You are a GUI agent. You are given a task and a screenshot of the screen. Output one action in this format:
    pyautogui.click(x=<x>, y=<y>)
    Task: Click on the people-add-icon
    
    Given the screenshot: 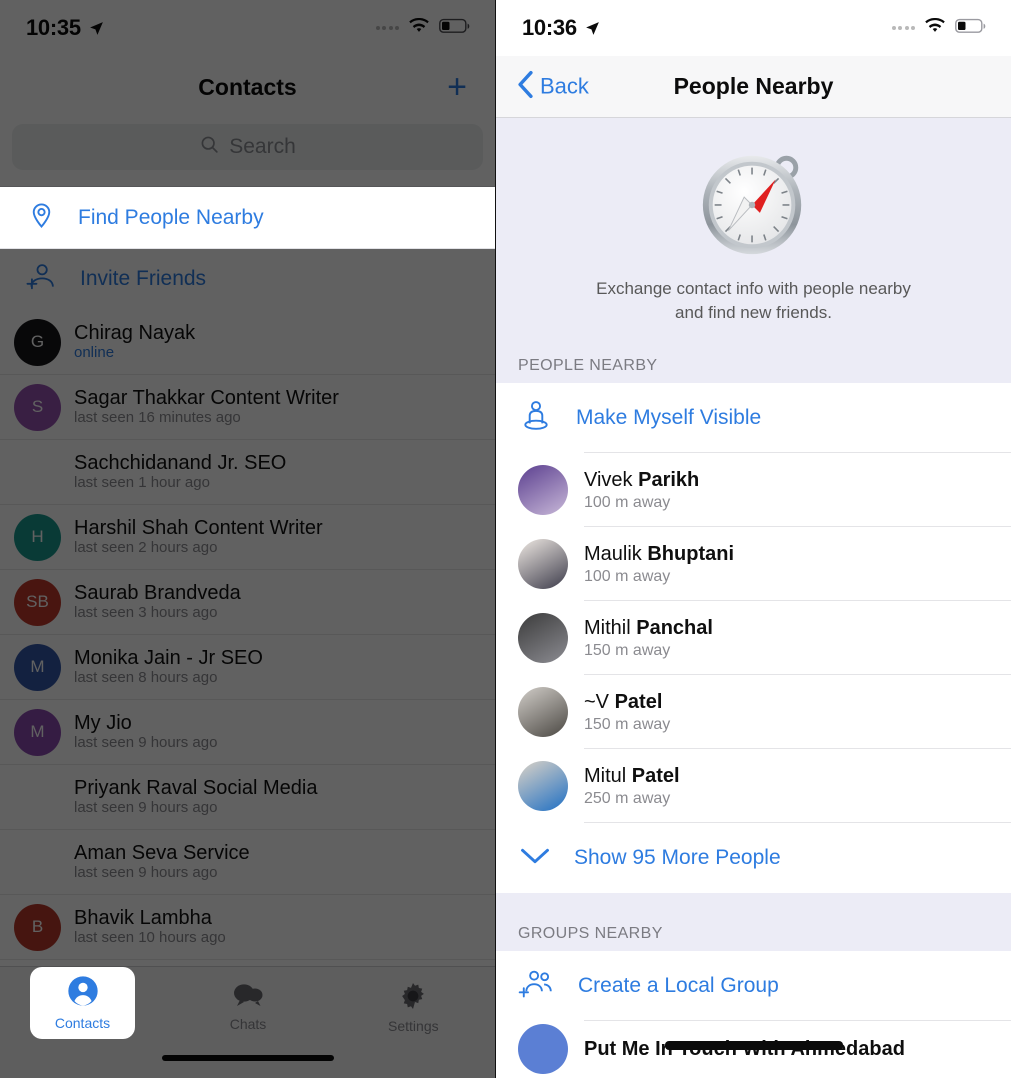 What is the action you would take?
    pyautogui.click(x=538, y=986)
    